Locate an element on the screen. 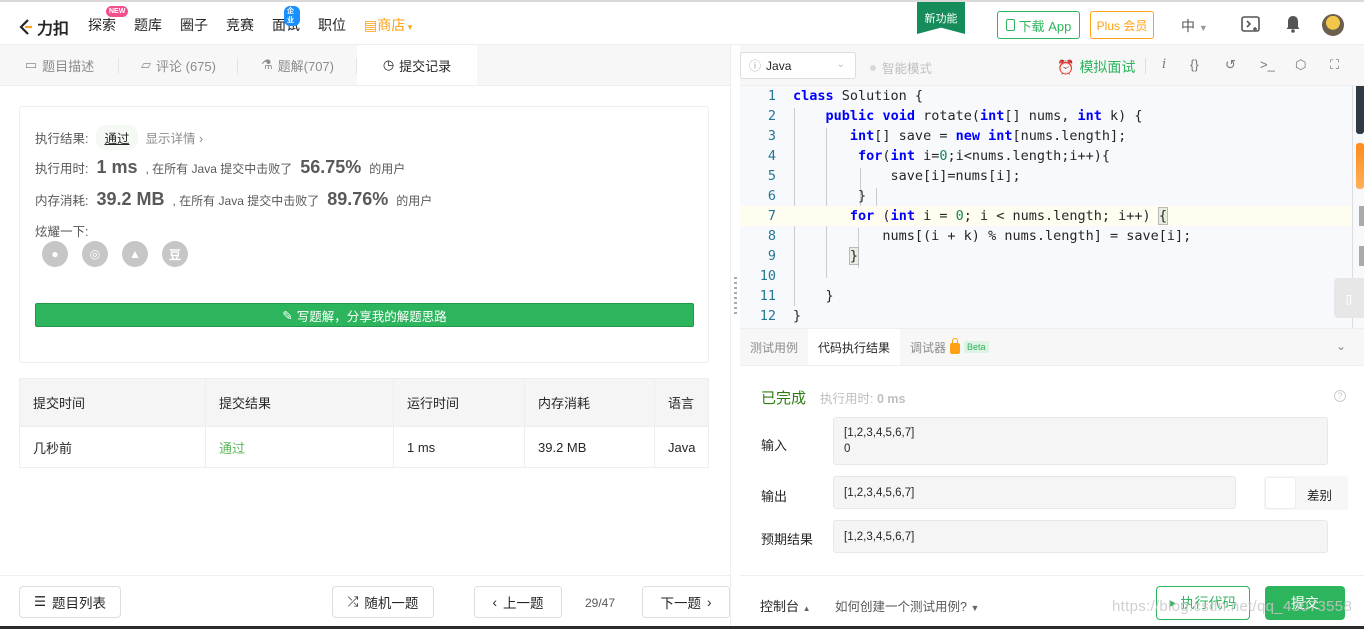 This screenshot has height=629, width=1364. code-line: 1 class Solution { is located at coordinates (845, 96).